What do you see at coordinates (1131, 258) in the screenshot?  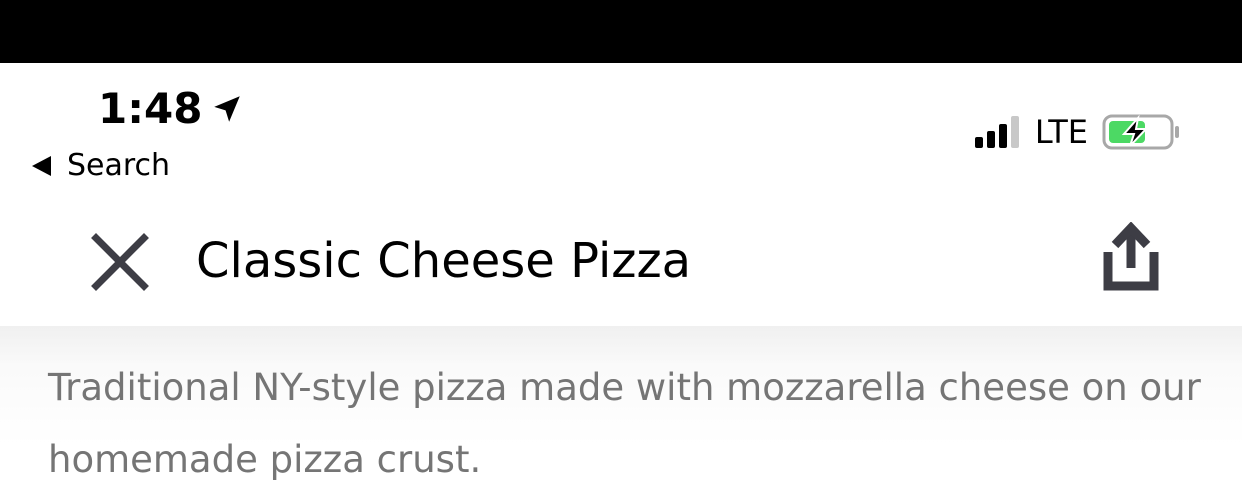 I see `share-icon` at bounding box center [1131, 258].